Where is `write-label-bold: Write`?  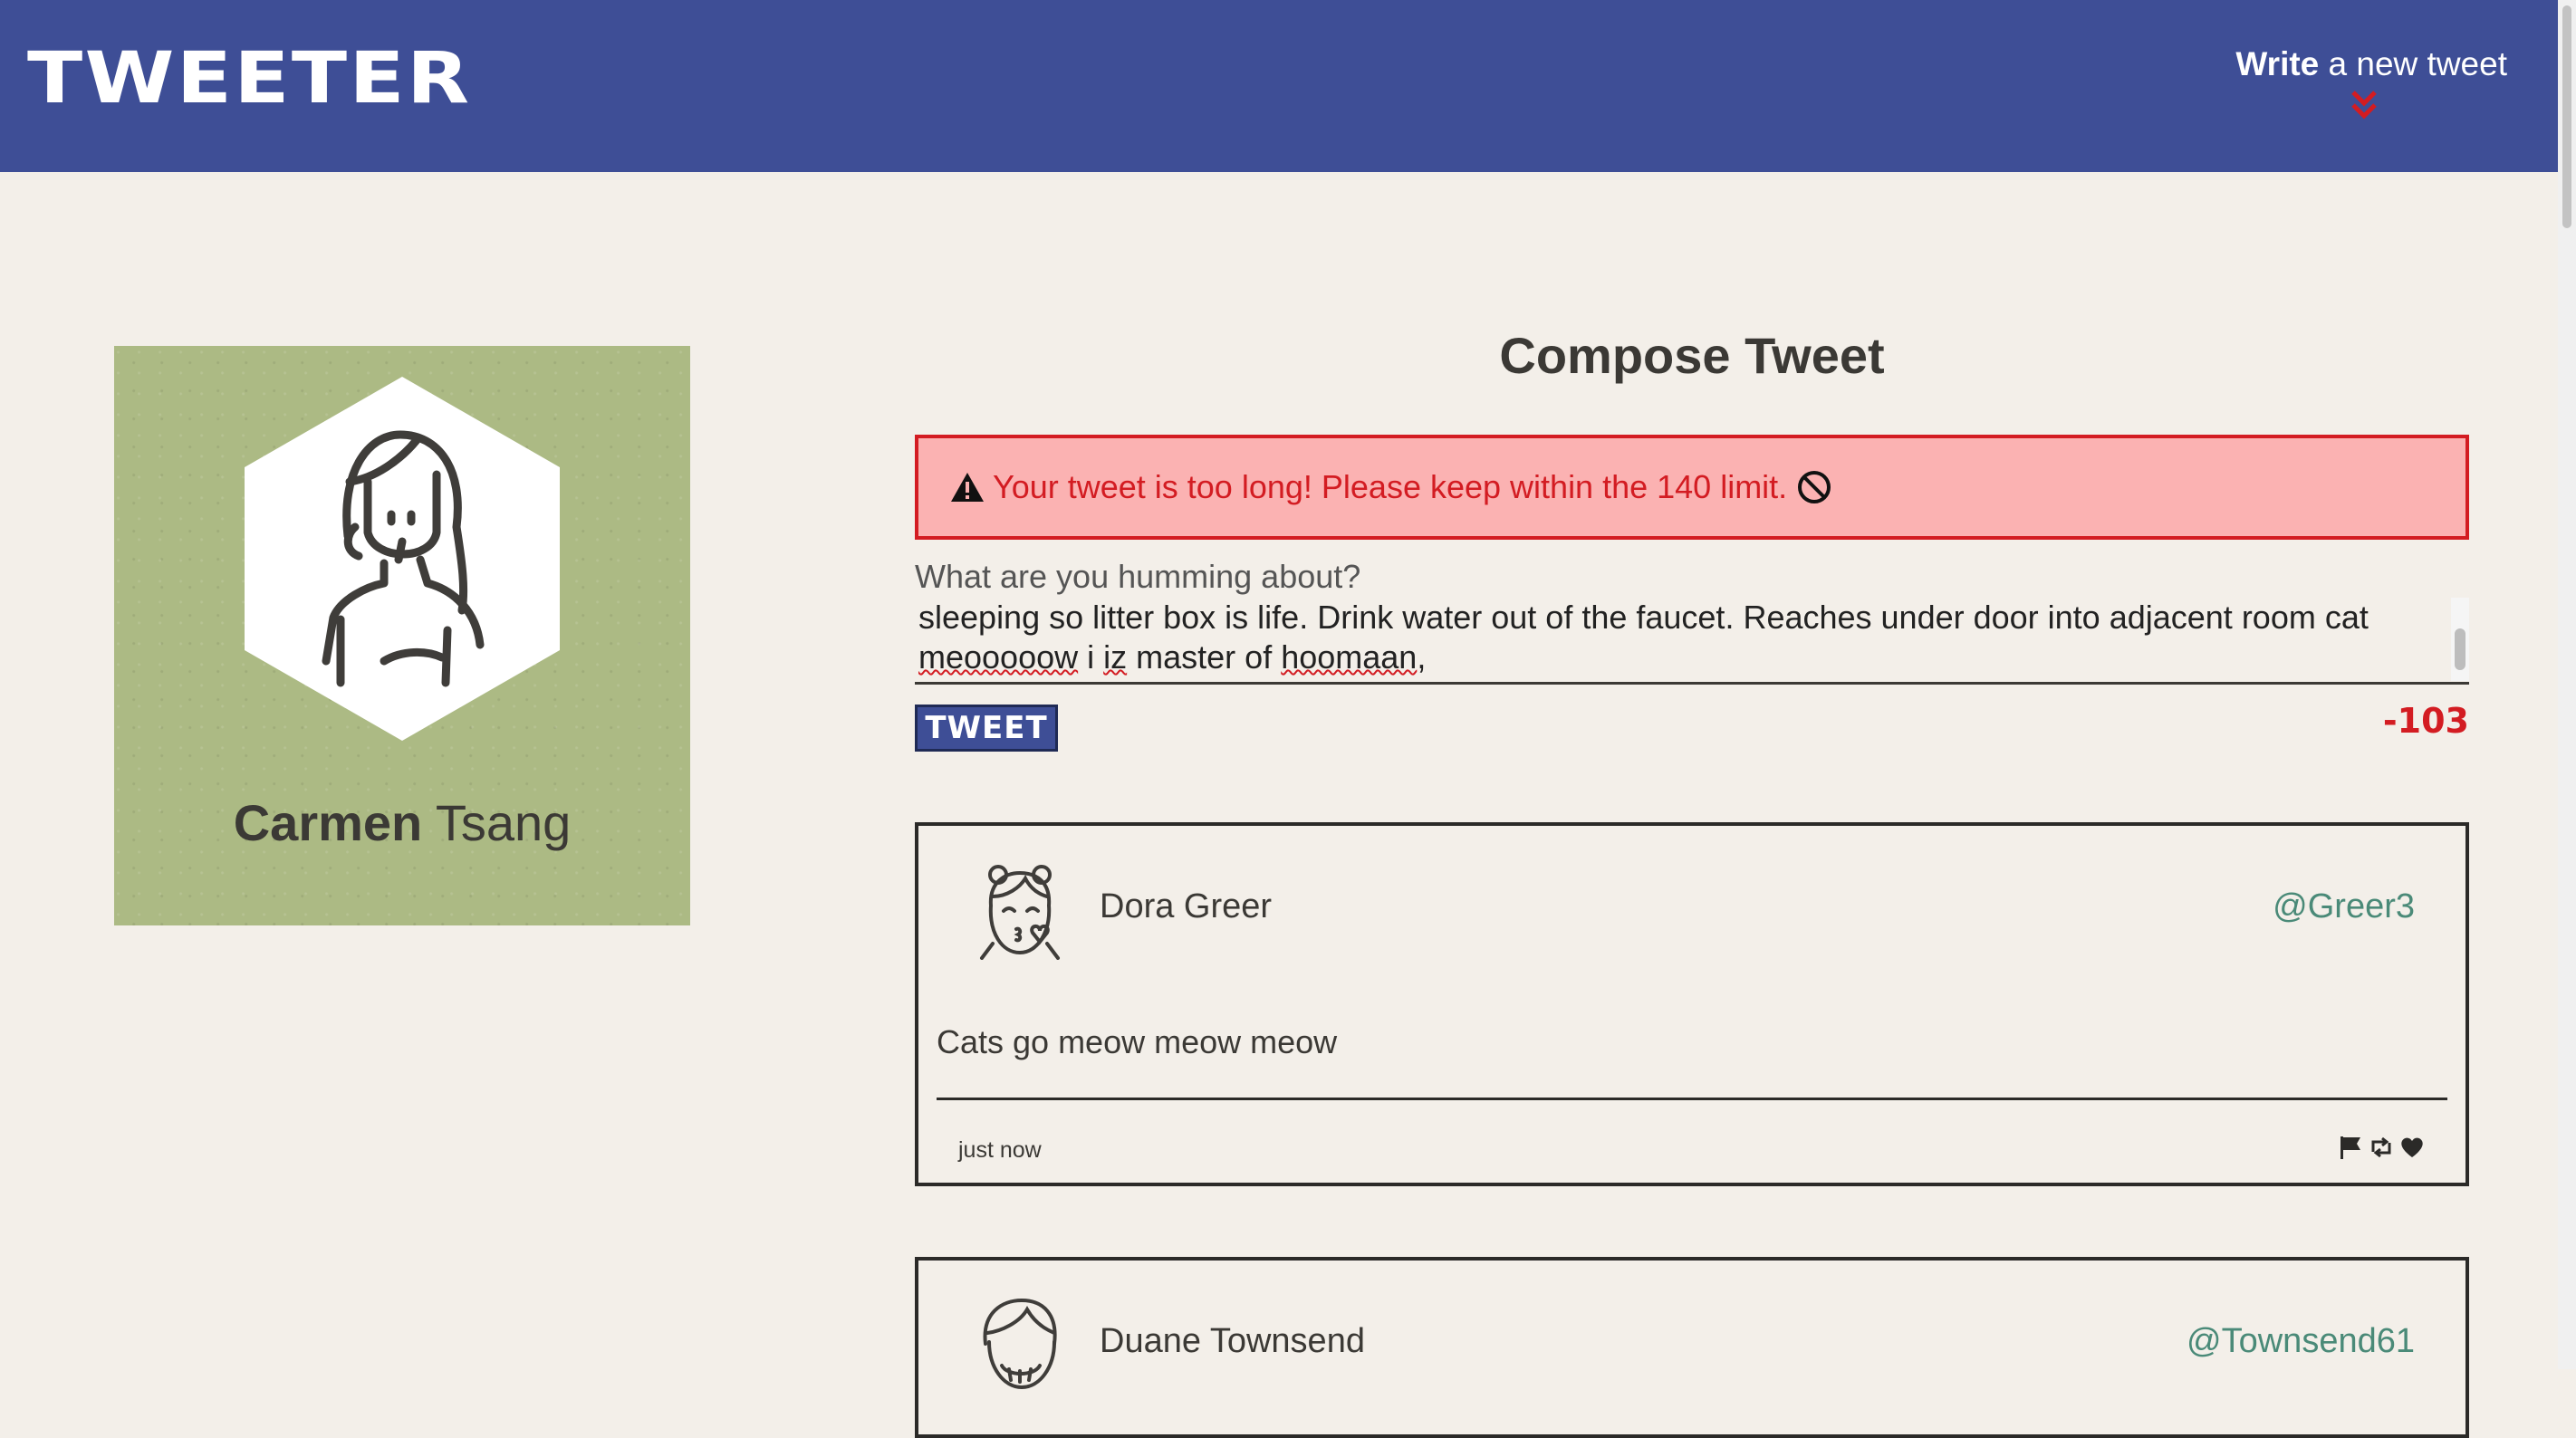
write-label-bold: Write is located at coordinates (2277, 64).